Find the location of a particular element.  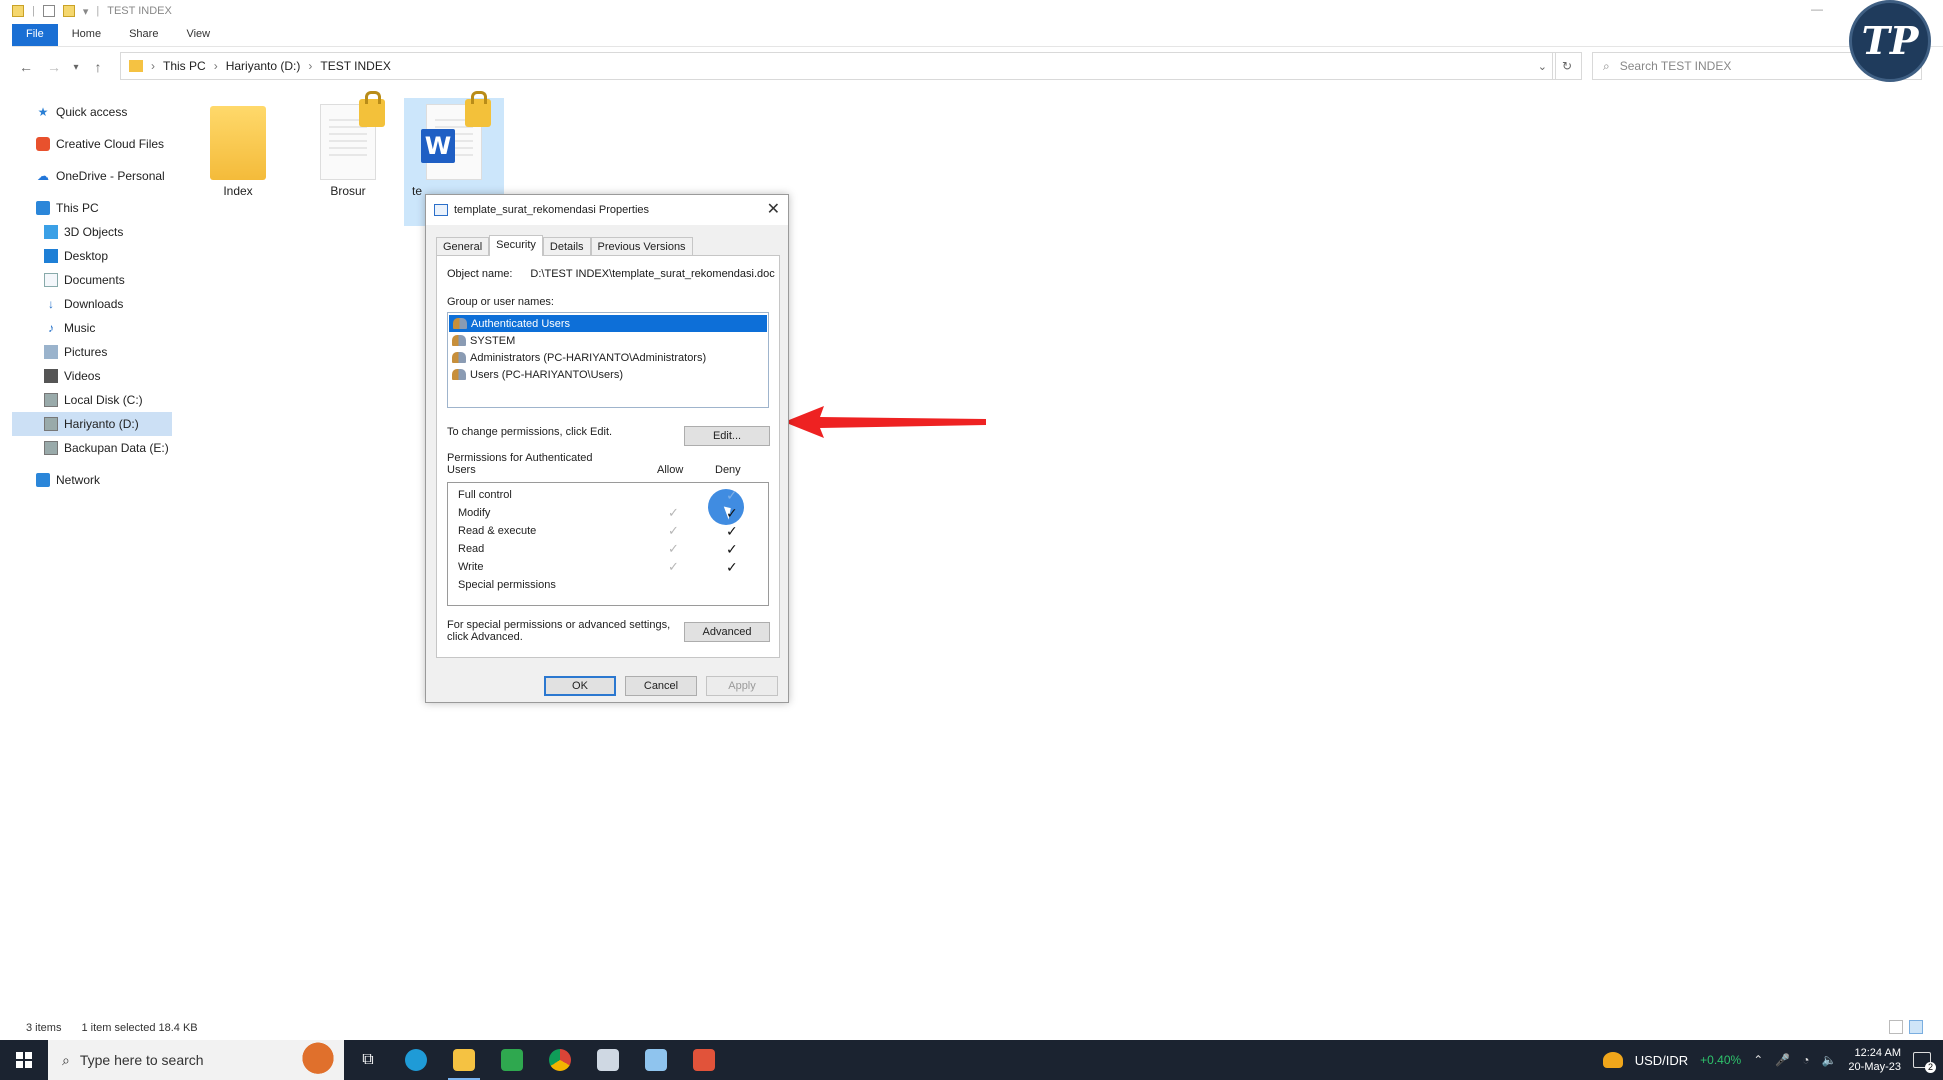

list-item: SYSTEM is located at coordinates (608, 340).